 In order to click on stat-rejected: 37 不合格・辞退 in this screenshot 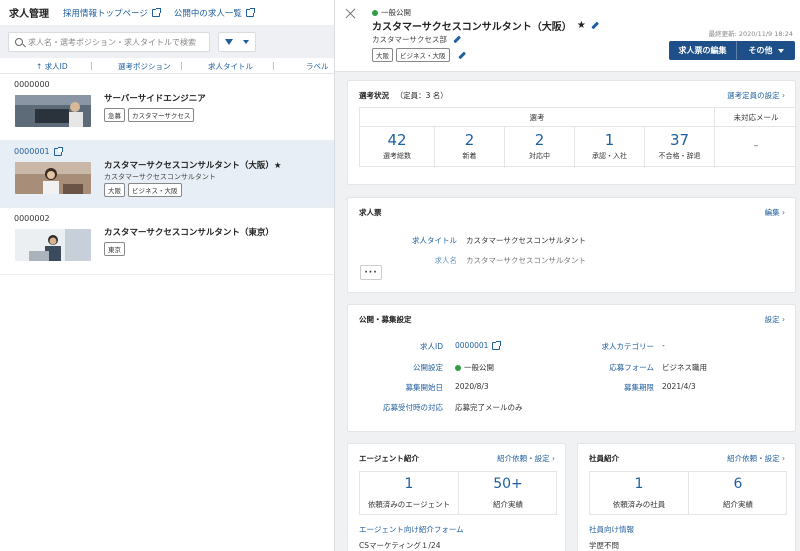, I will do `click(680, 147)`.